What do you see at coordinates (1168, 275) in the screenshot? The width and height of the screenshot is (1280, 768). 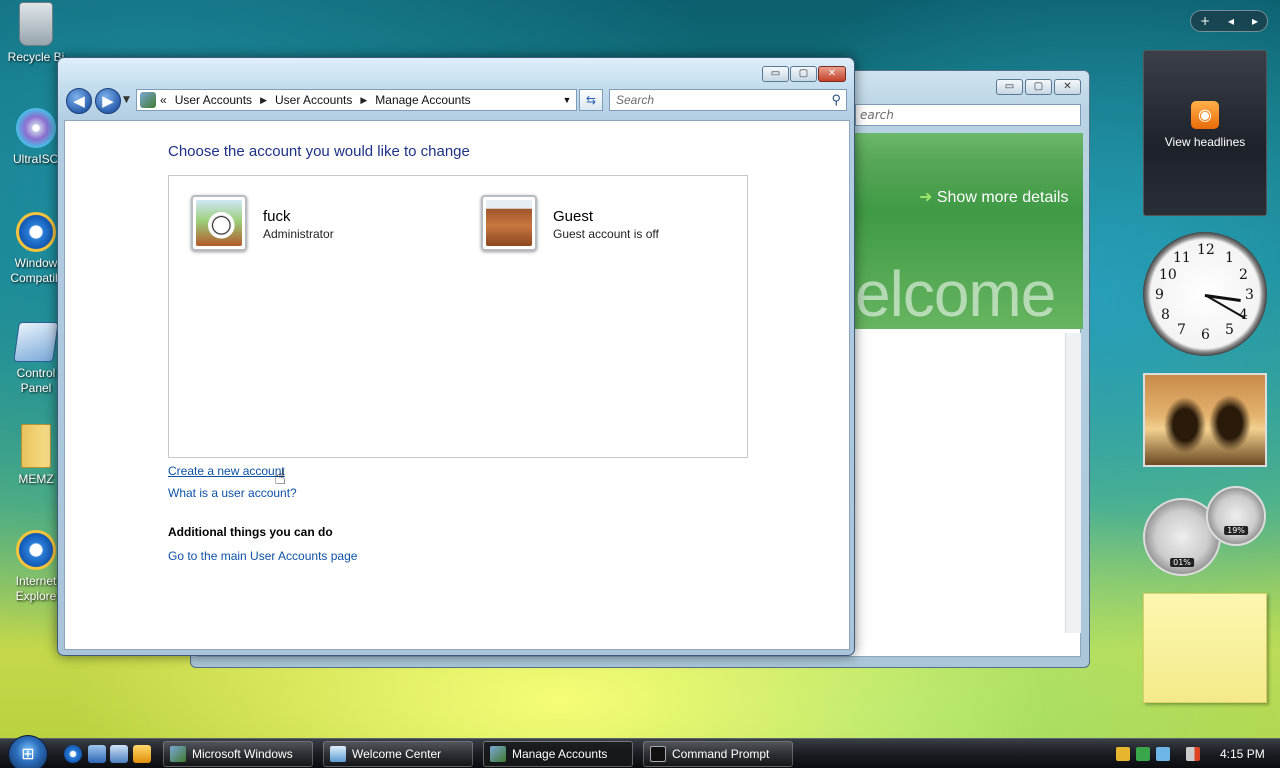 I see `clock-number: 10` at bounding box center [1168, 275].